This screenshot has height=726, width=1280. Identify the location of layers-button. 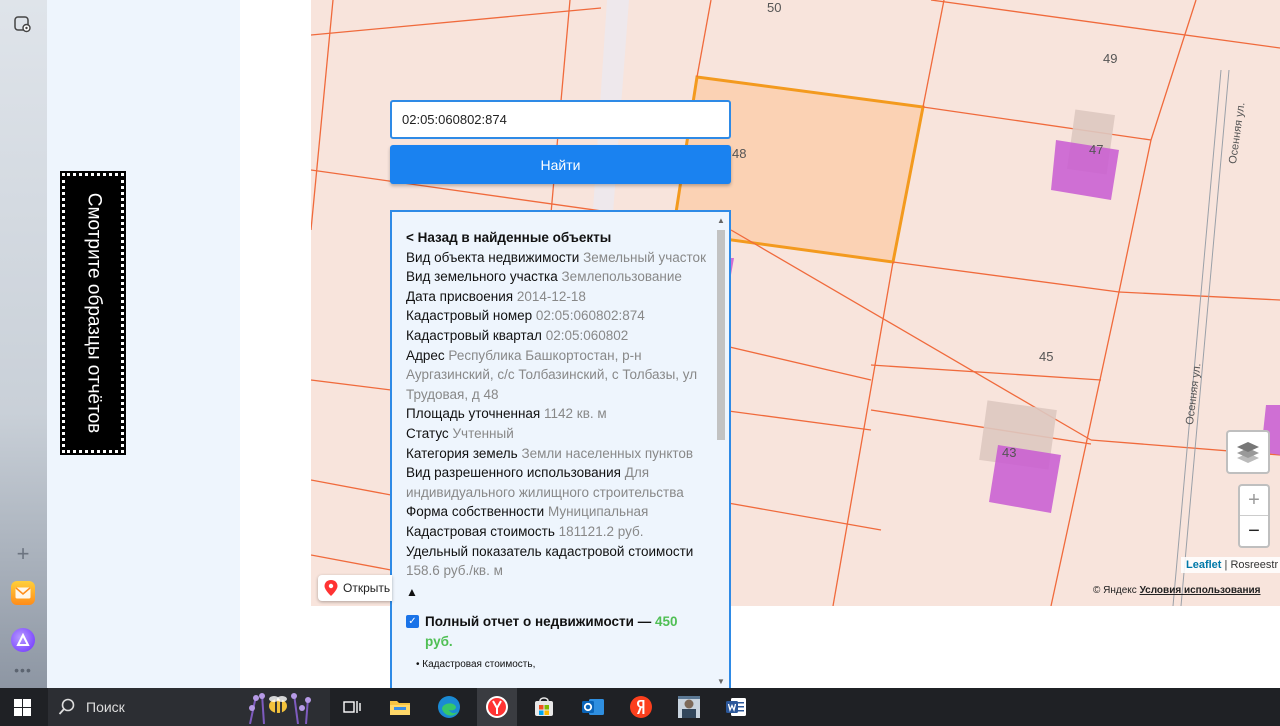
(1248, 452).